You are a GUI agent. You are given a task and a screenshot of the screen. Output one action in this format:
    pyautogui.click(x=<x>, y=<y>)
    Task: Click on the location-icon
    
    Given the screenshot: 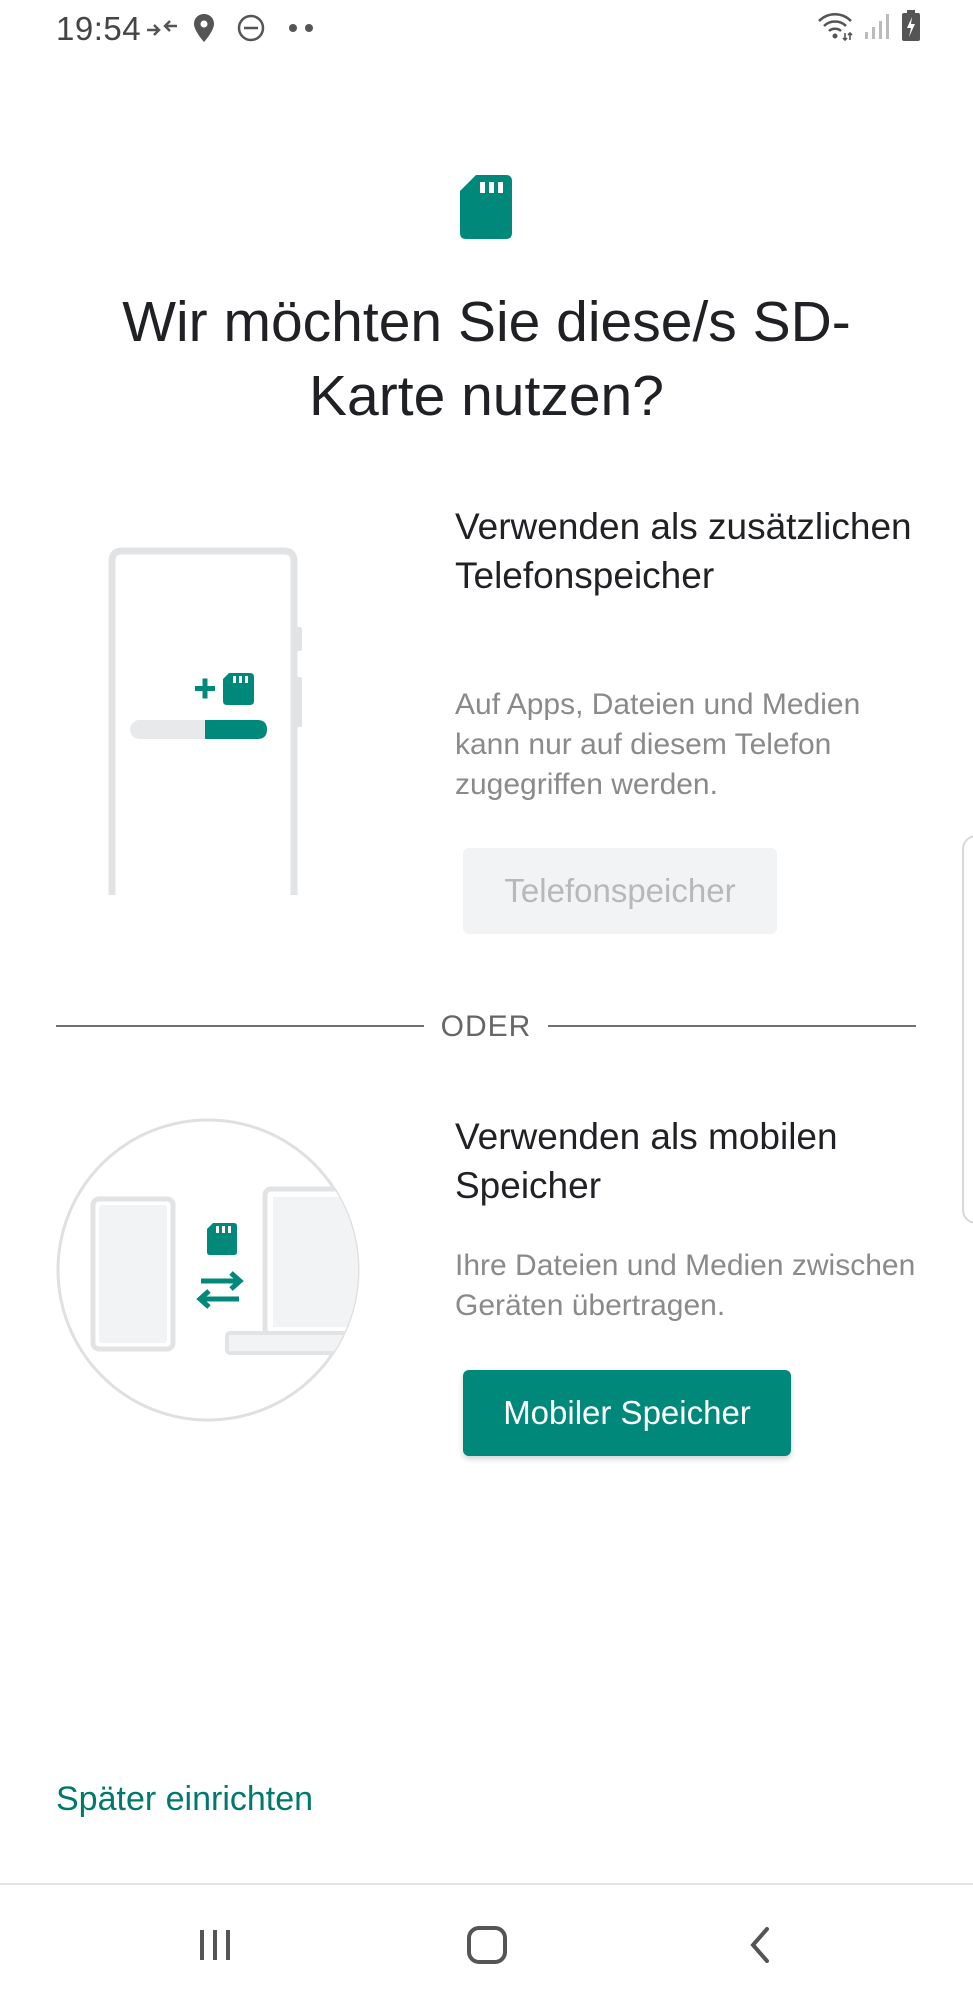 What is the action you would take?
    pyautogui.click(x=204, y=28)
    